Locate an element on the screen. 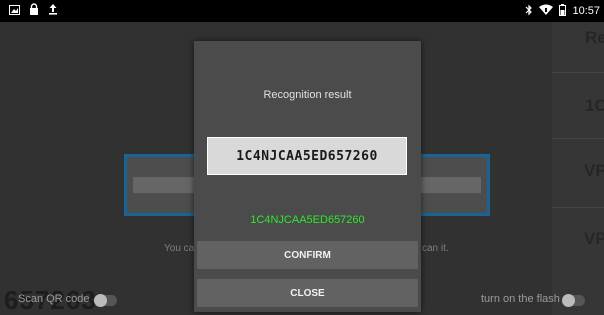 The width and height of the screenshot is (604, 315). close-button: CLOSE is located at coordinates (307, 293).